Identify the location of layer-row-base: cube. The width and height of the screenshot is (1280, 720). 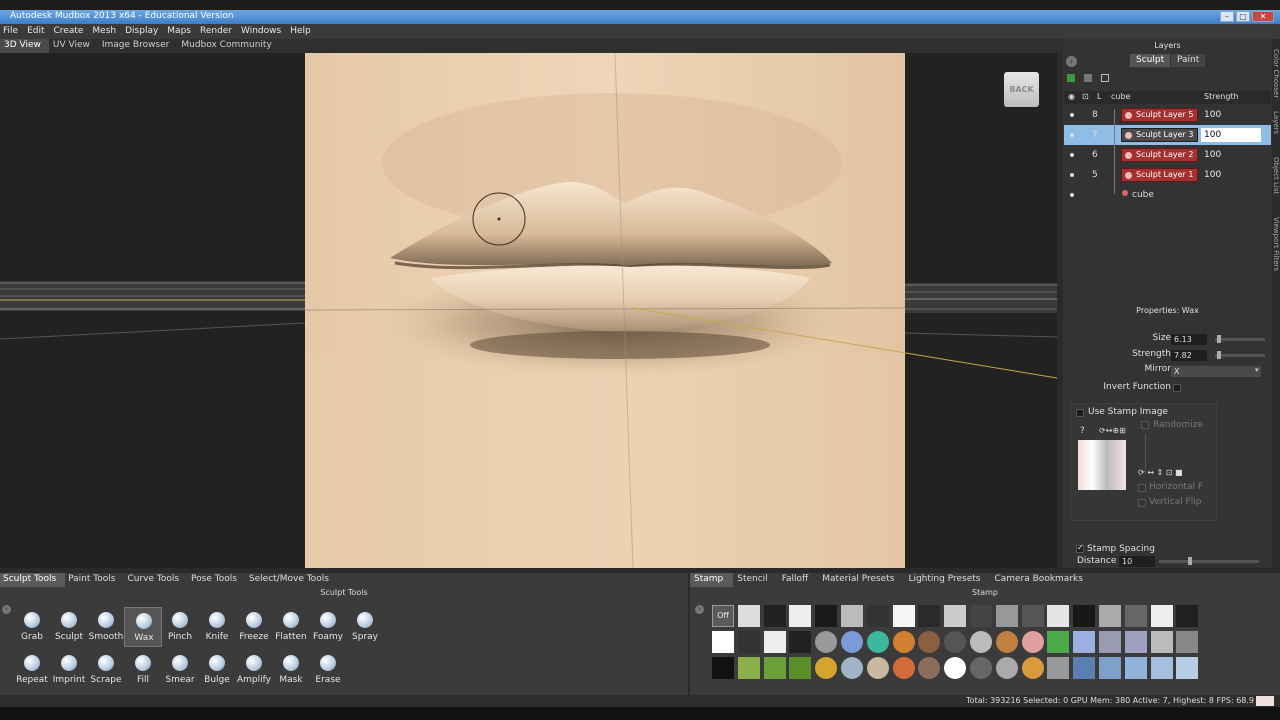
(1167, 195).